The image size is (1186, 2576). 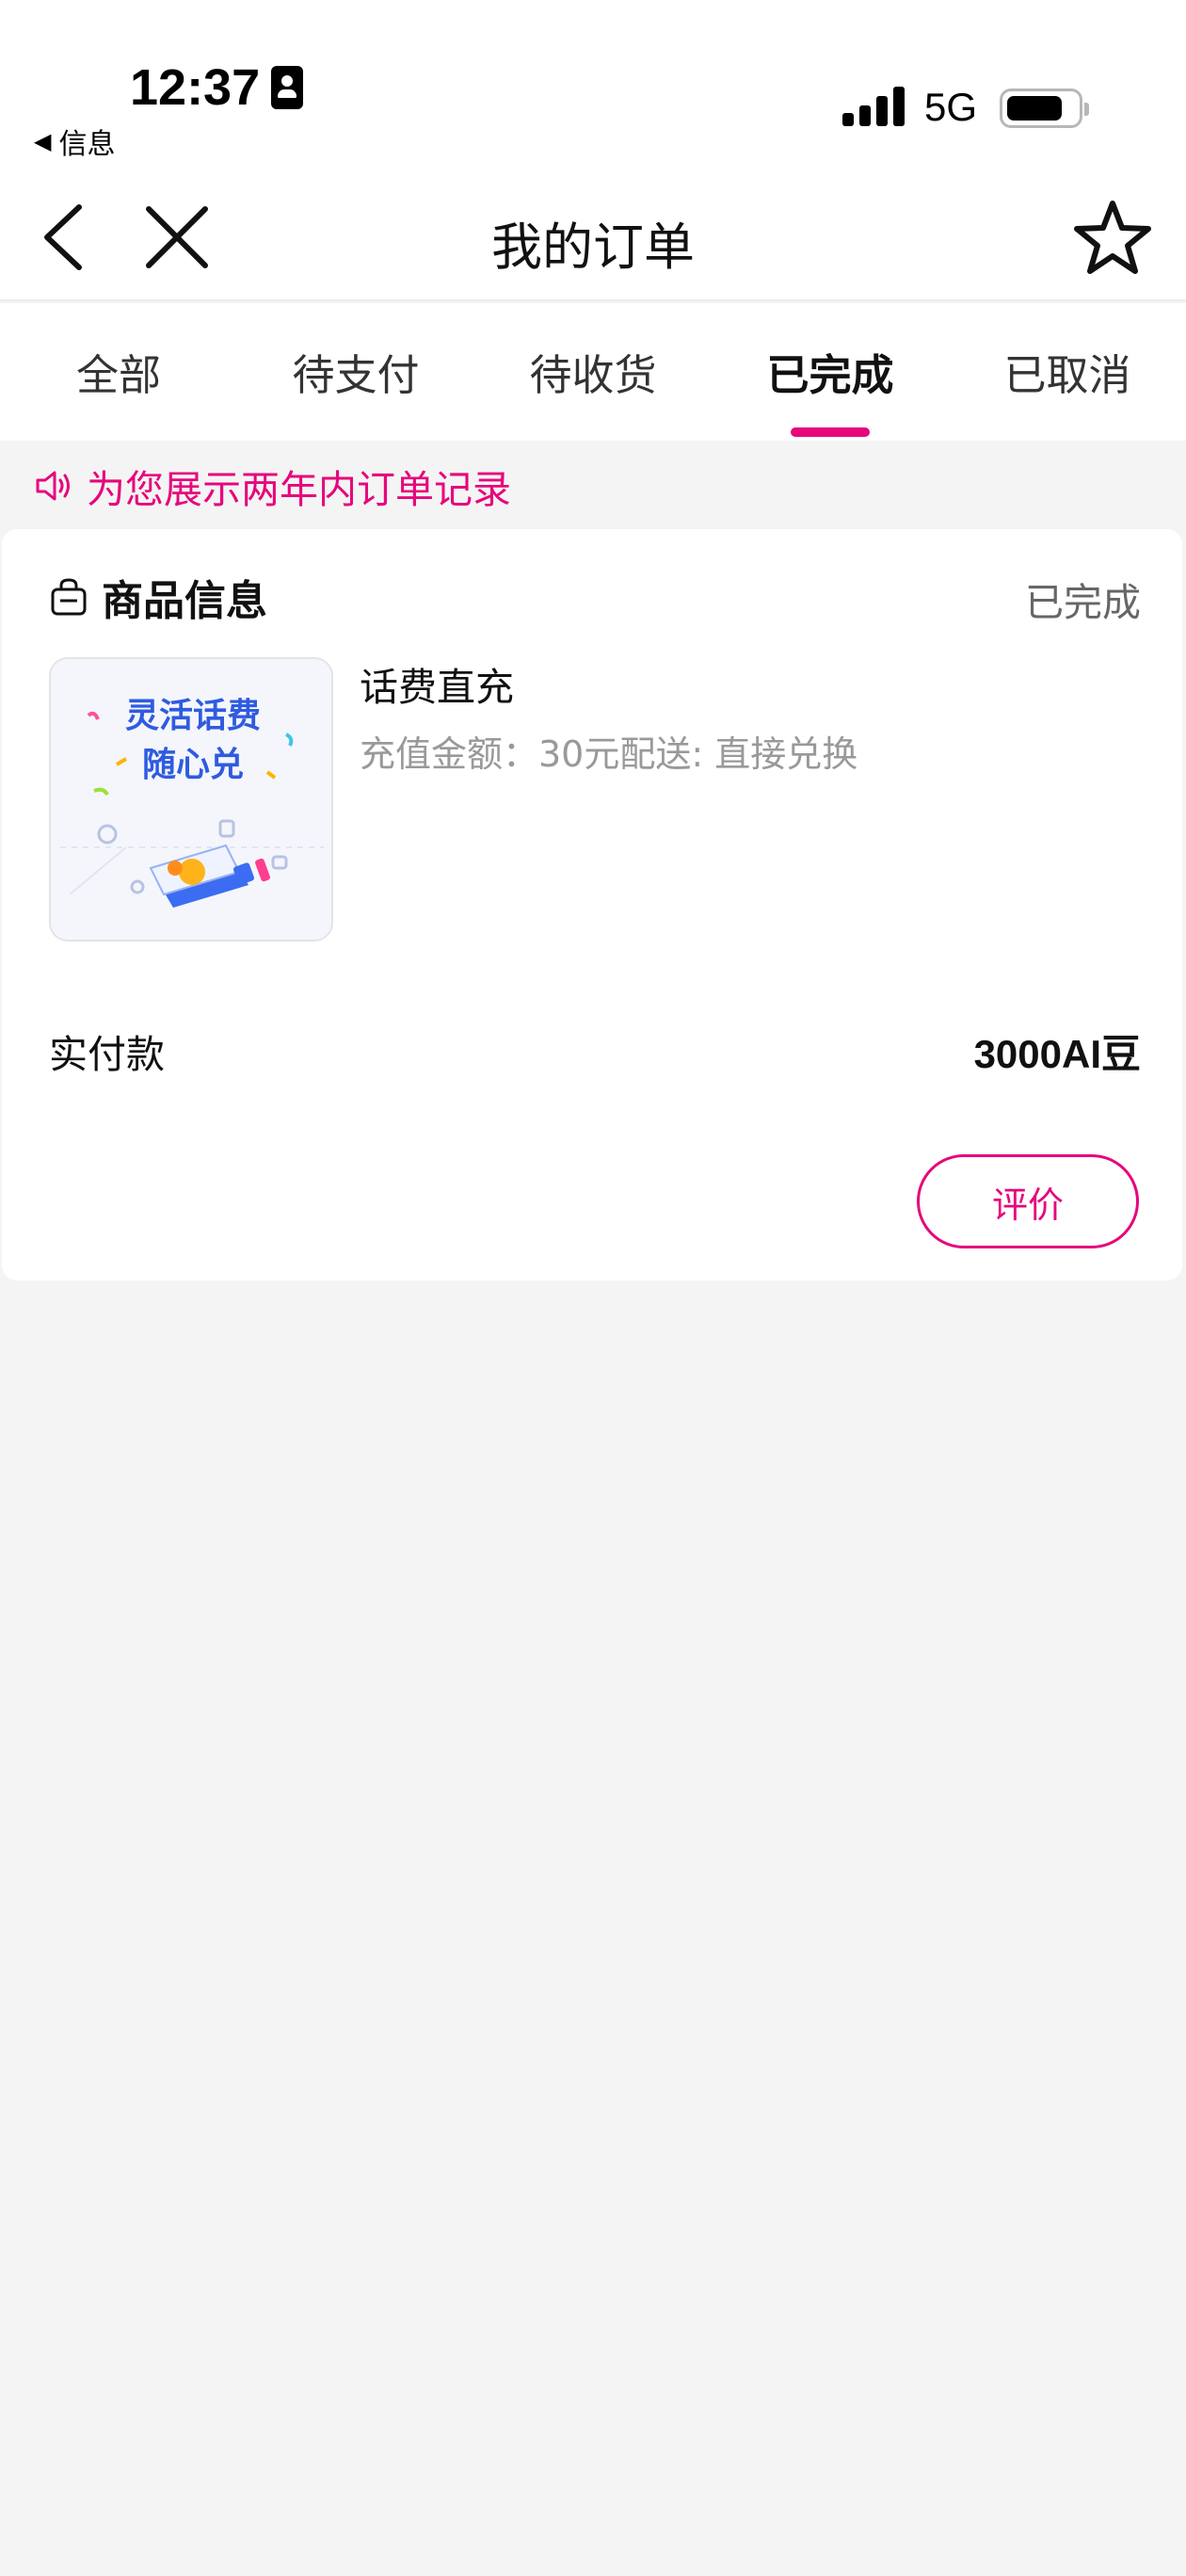 What do you see at coordinates (593, 375) in the screenshot?
I see `tab-label: 待收货` at bounding box center [593, 375].